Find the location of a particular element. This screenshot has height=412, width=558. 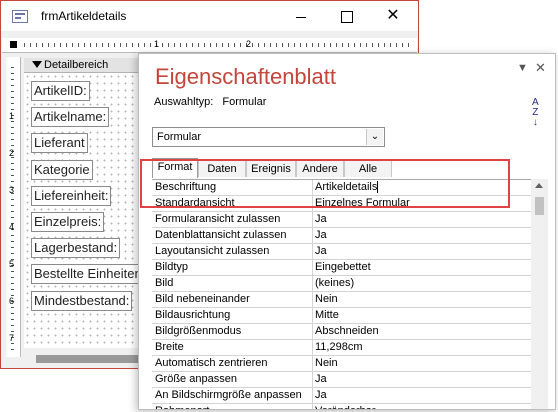

property-row: Bildtyp Eingebettet is located at coordinates (341, 268).